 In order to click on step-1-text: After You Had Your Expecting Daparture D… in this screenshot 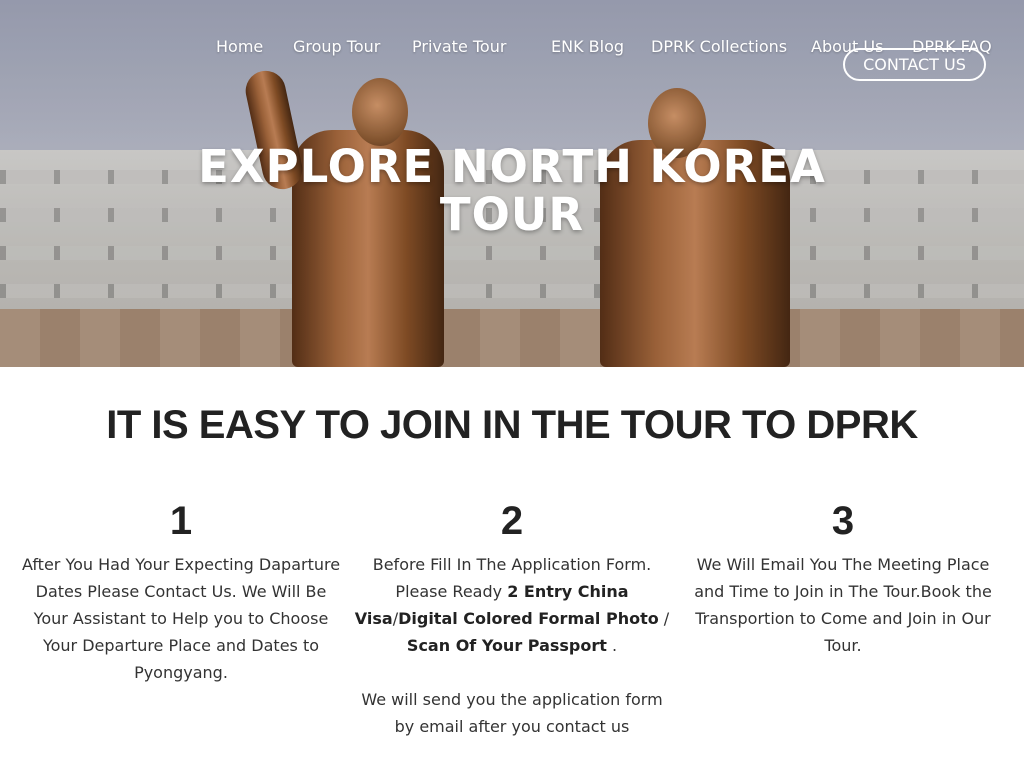, I will do `click(181, 618)`.